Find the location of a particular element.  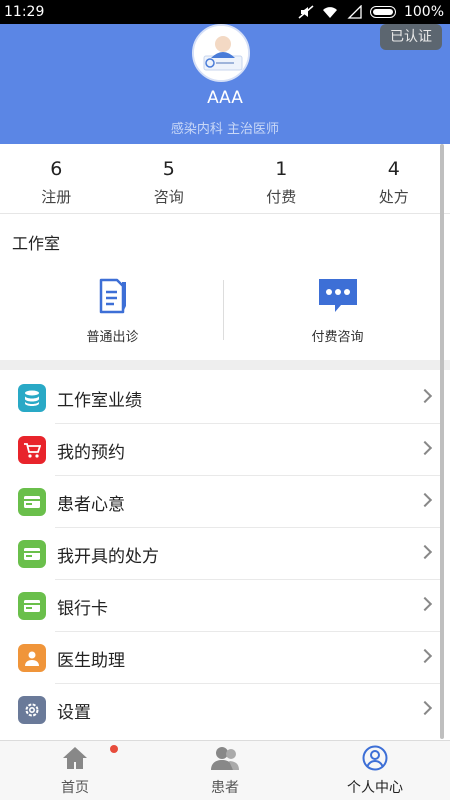

studio-title: 工作室 is located at coordinates (36, 243).